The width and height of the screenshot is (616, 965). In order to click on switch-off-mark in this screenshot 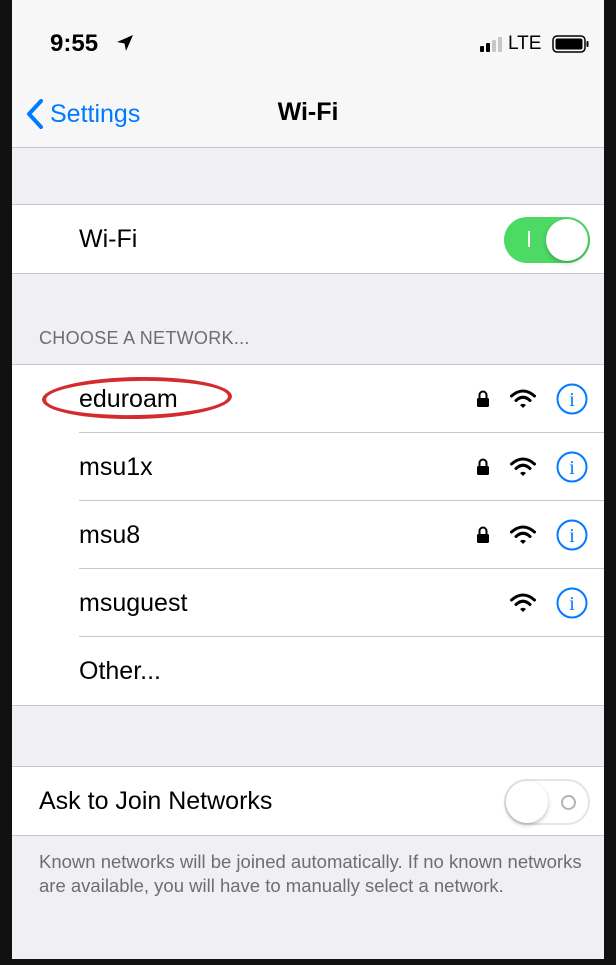, I will do `click(568, 802)`.